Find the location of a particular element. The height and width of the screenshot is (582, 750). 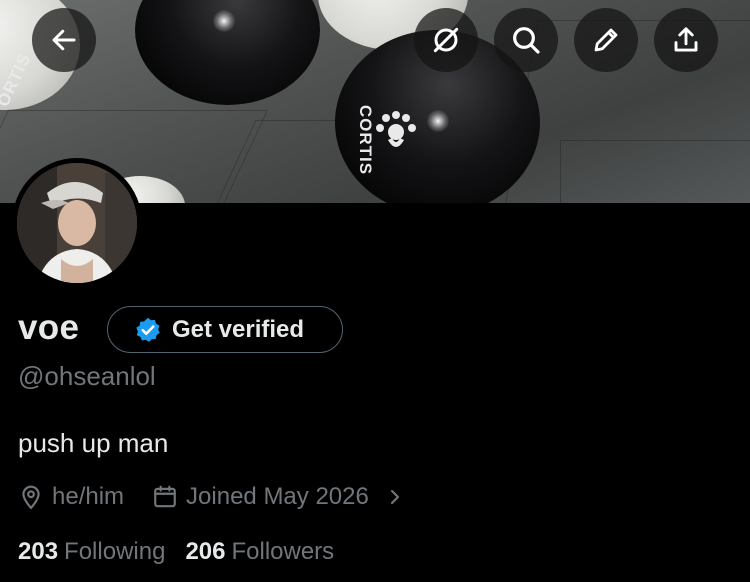

username-handle: @ohseanlol is located at coordinates (87, 376).